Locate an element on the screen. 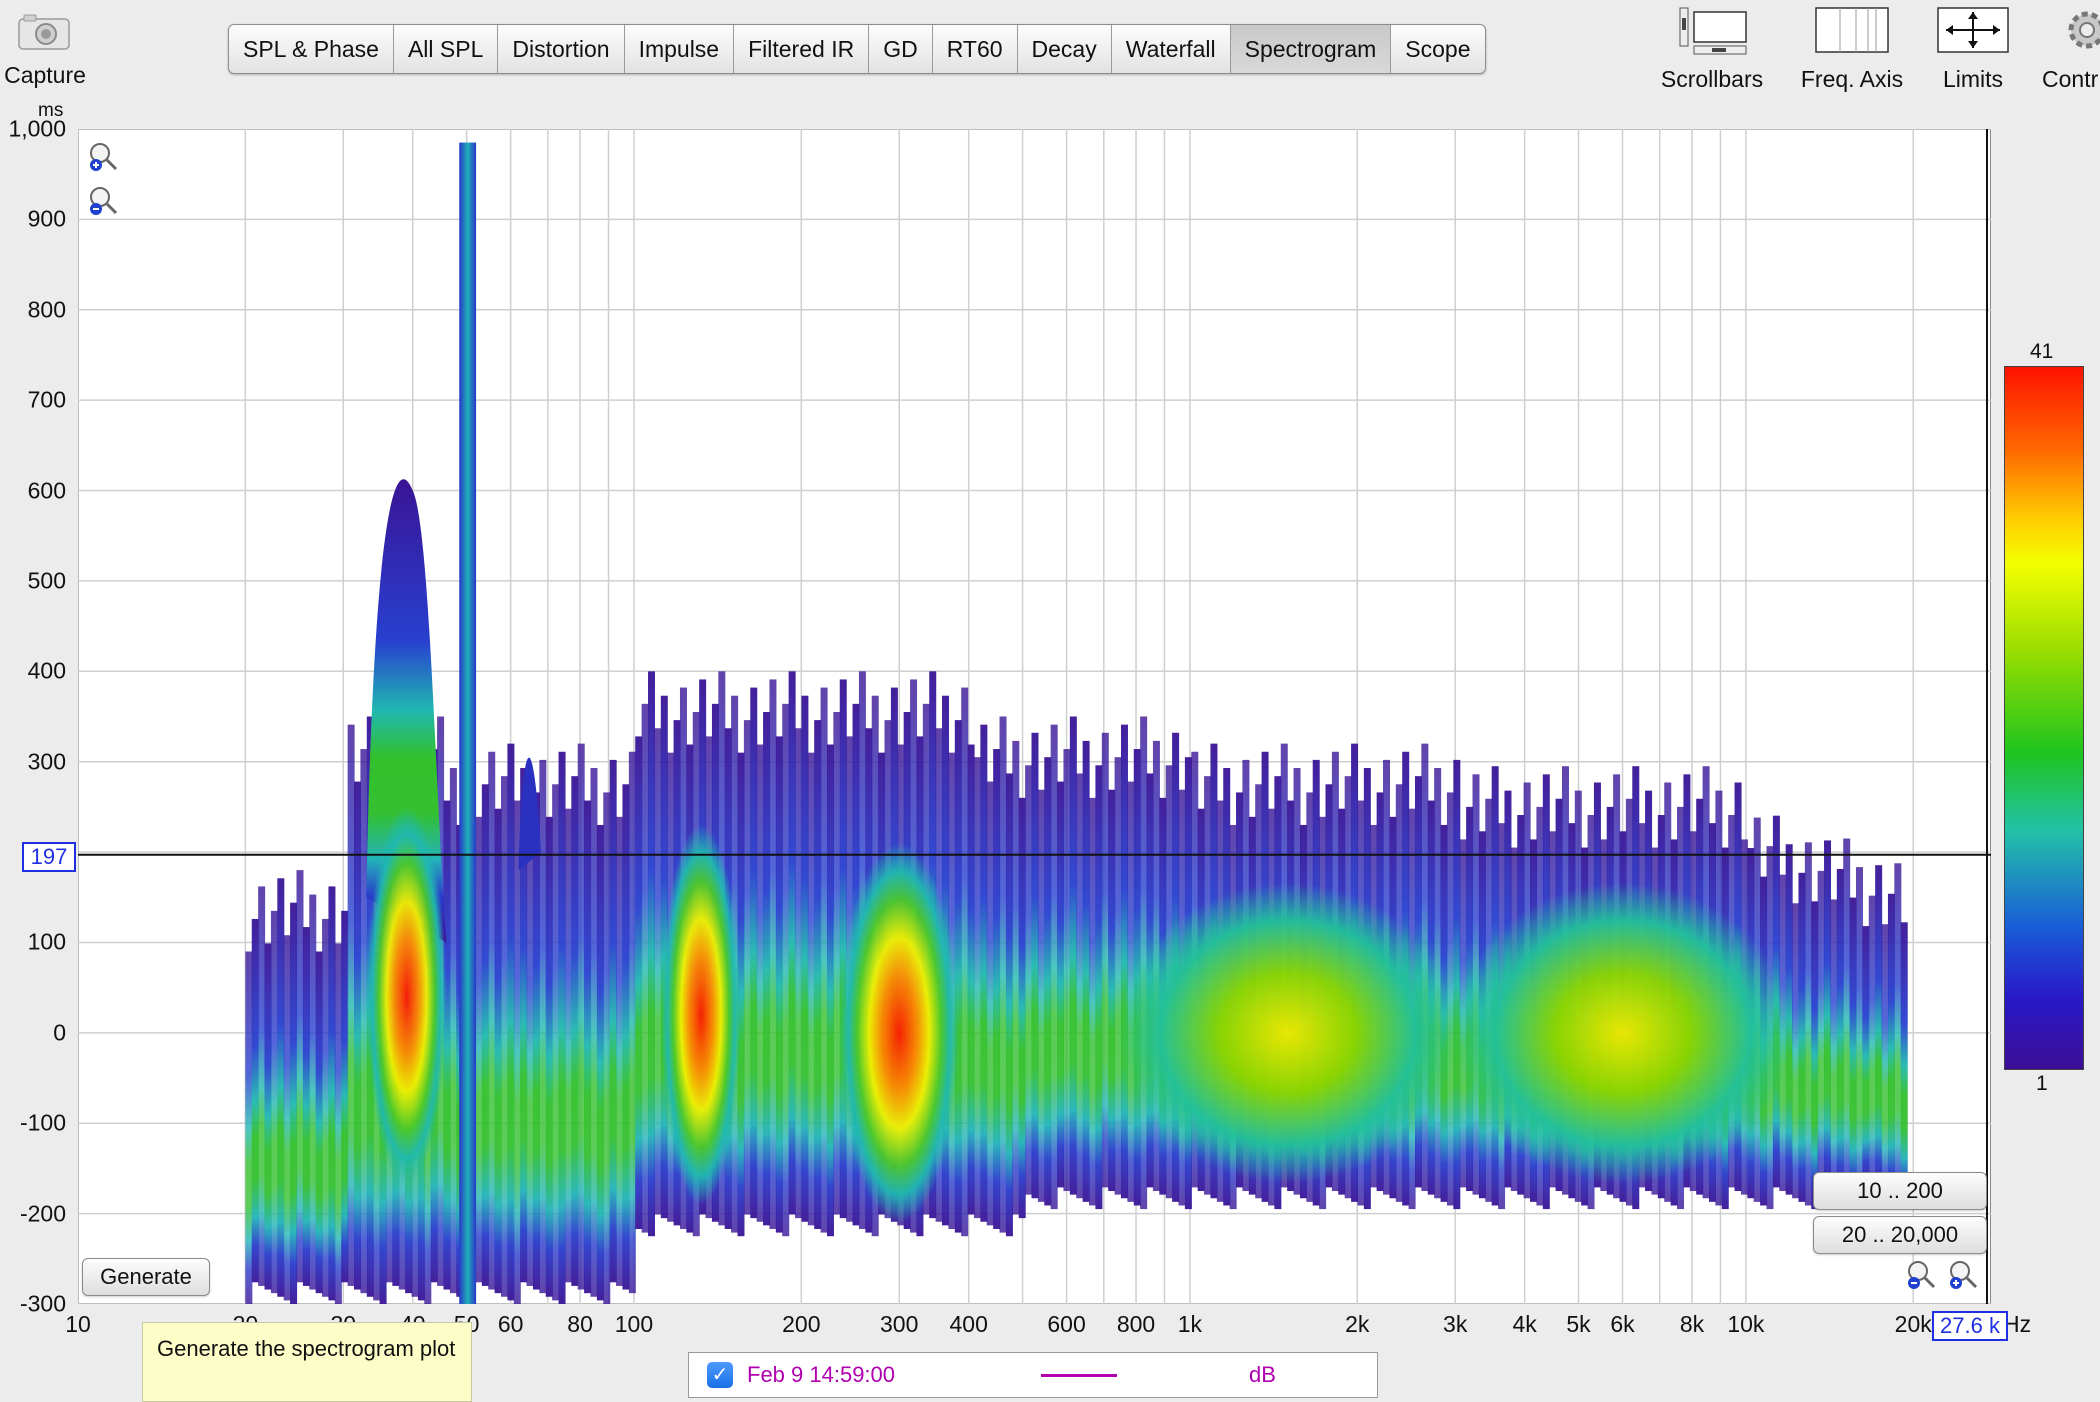 The width and height of the screenshot is (2100, 1402). y-tick-label: 300 is located at coordinates (46, 761).